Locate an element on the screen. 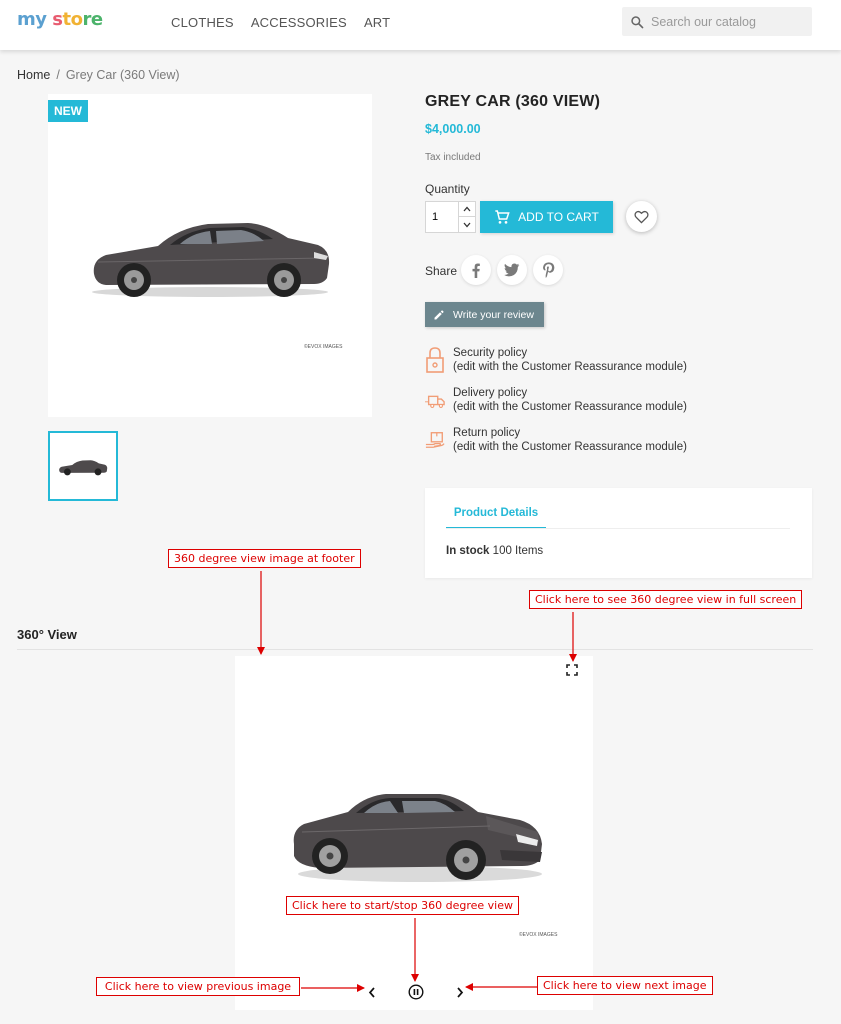 The image size is (841, 1024). quantity-up-button is located at coordinates (466, 209).